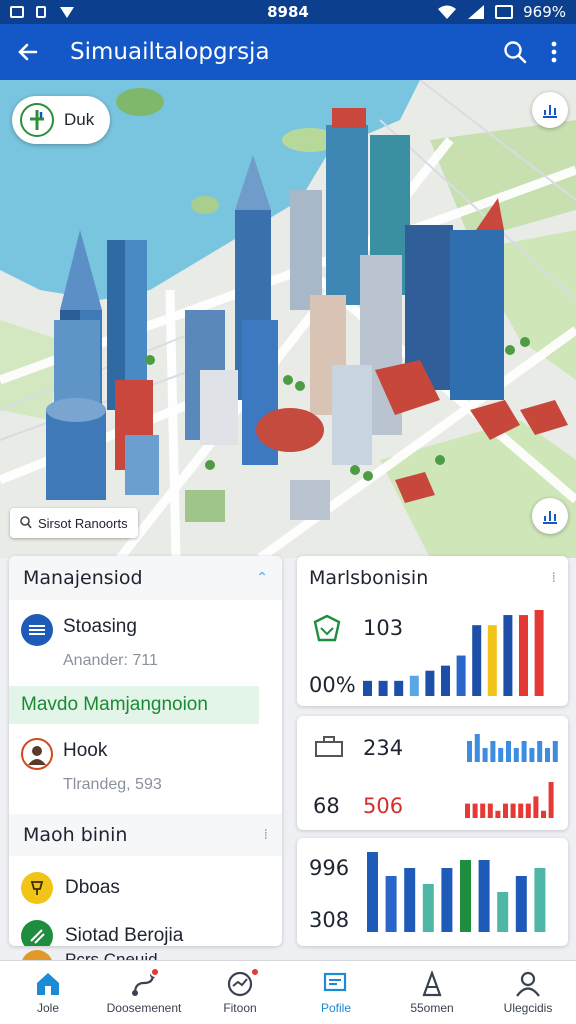  Describe the element at coordinates (48, 983) in the screenshot. I see `home-icon` at that location.